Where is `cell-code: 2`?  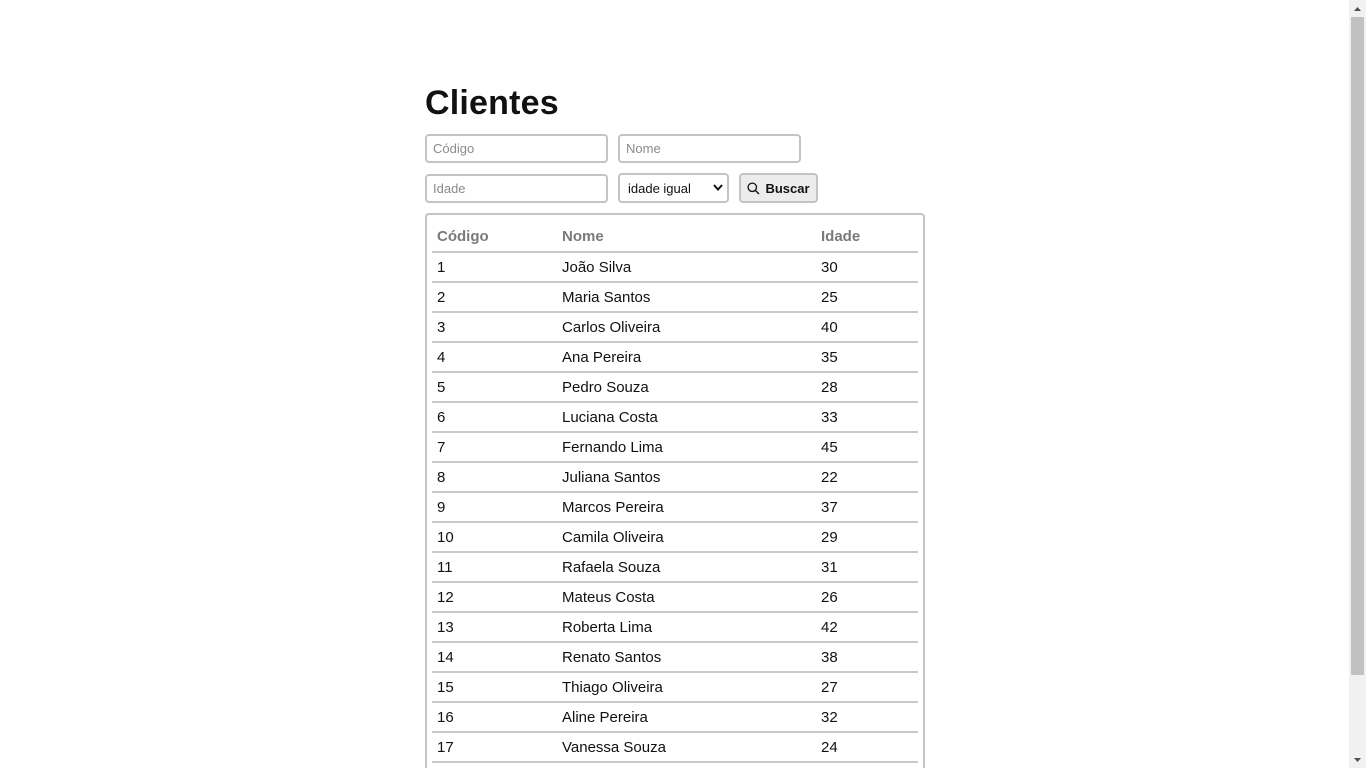 cell-code: 2 is located at coordinates (494, 297).